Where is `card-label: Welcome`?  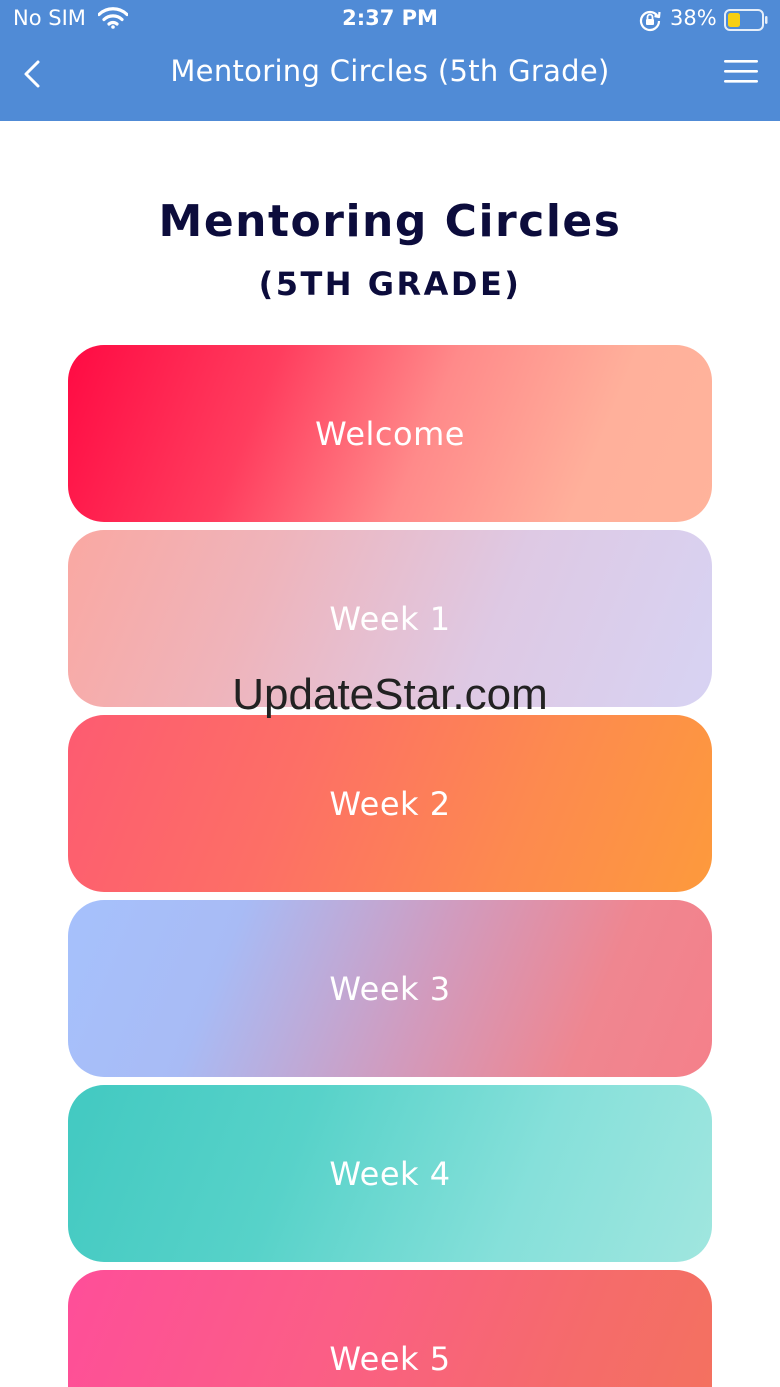
card-label: Welcome is located at coordinates (390, 433).